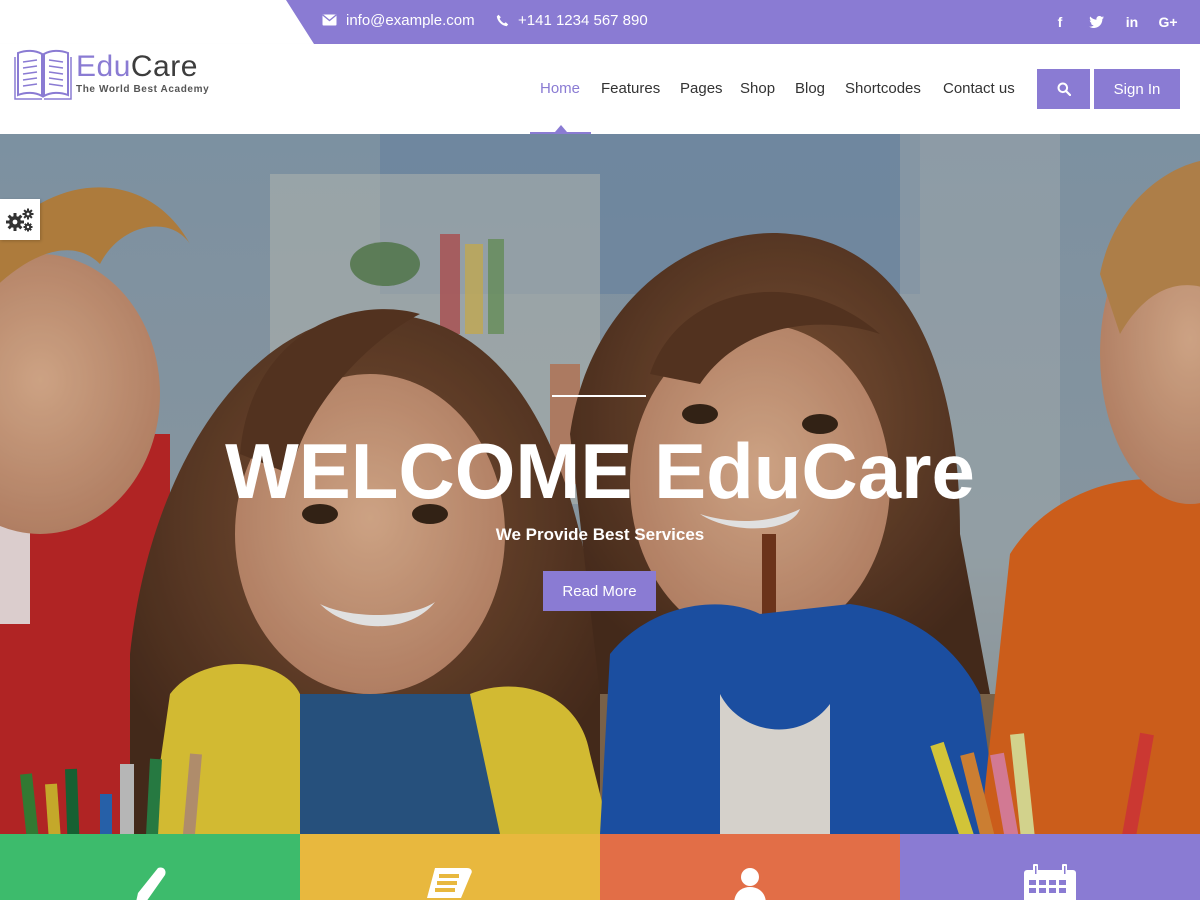 The image size is (1200, 900). What do you see at coordinates (151, 883) in the screenshot?
I see `pencil-icon` at bounding box center [151, 883].